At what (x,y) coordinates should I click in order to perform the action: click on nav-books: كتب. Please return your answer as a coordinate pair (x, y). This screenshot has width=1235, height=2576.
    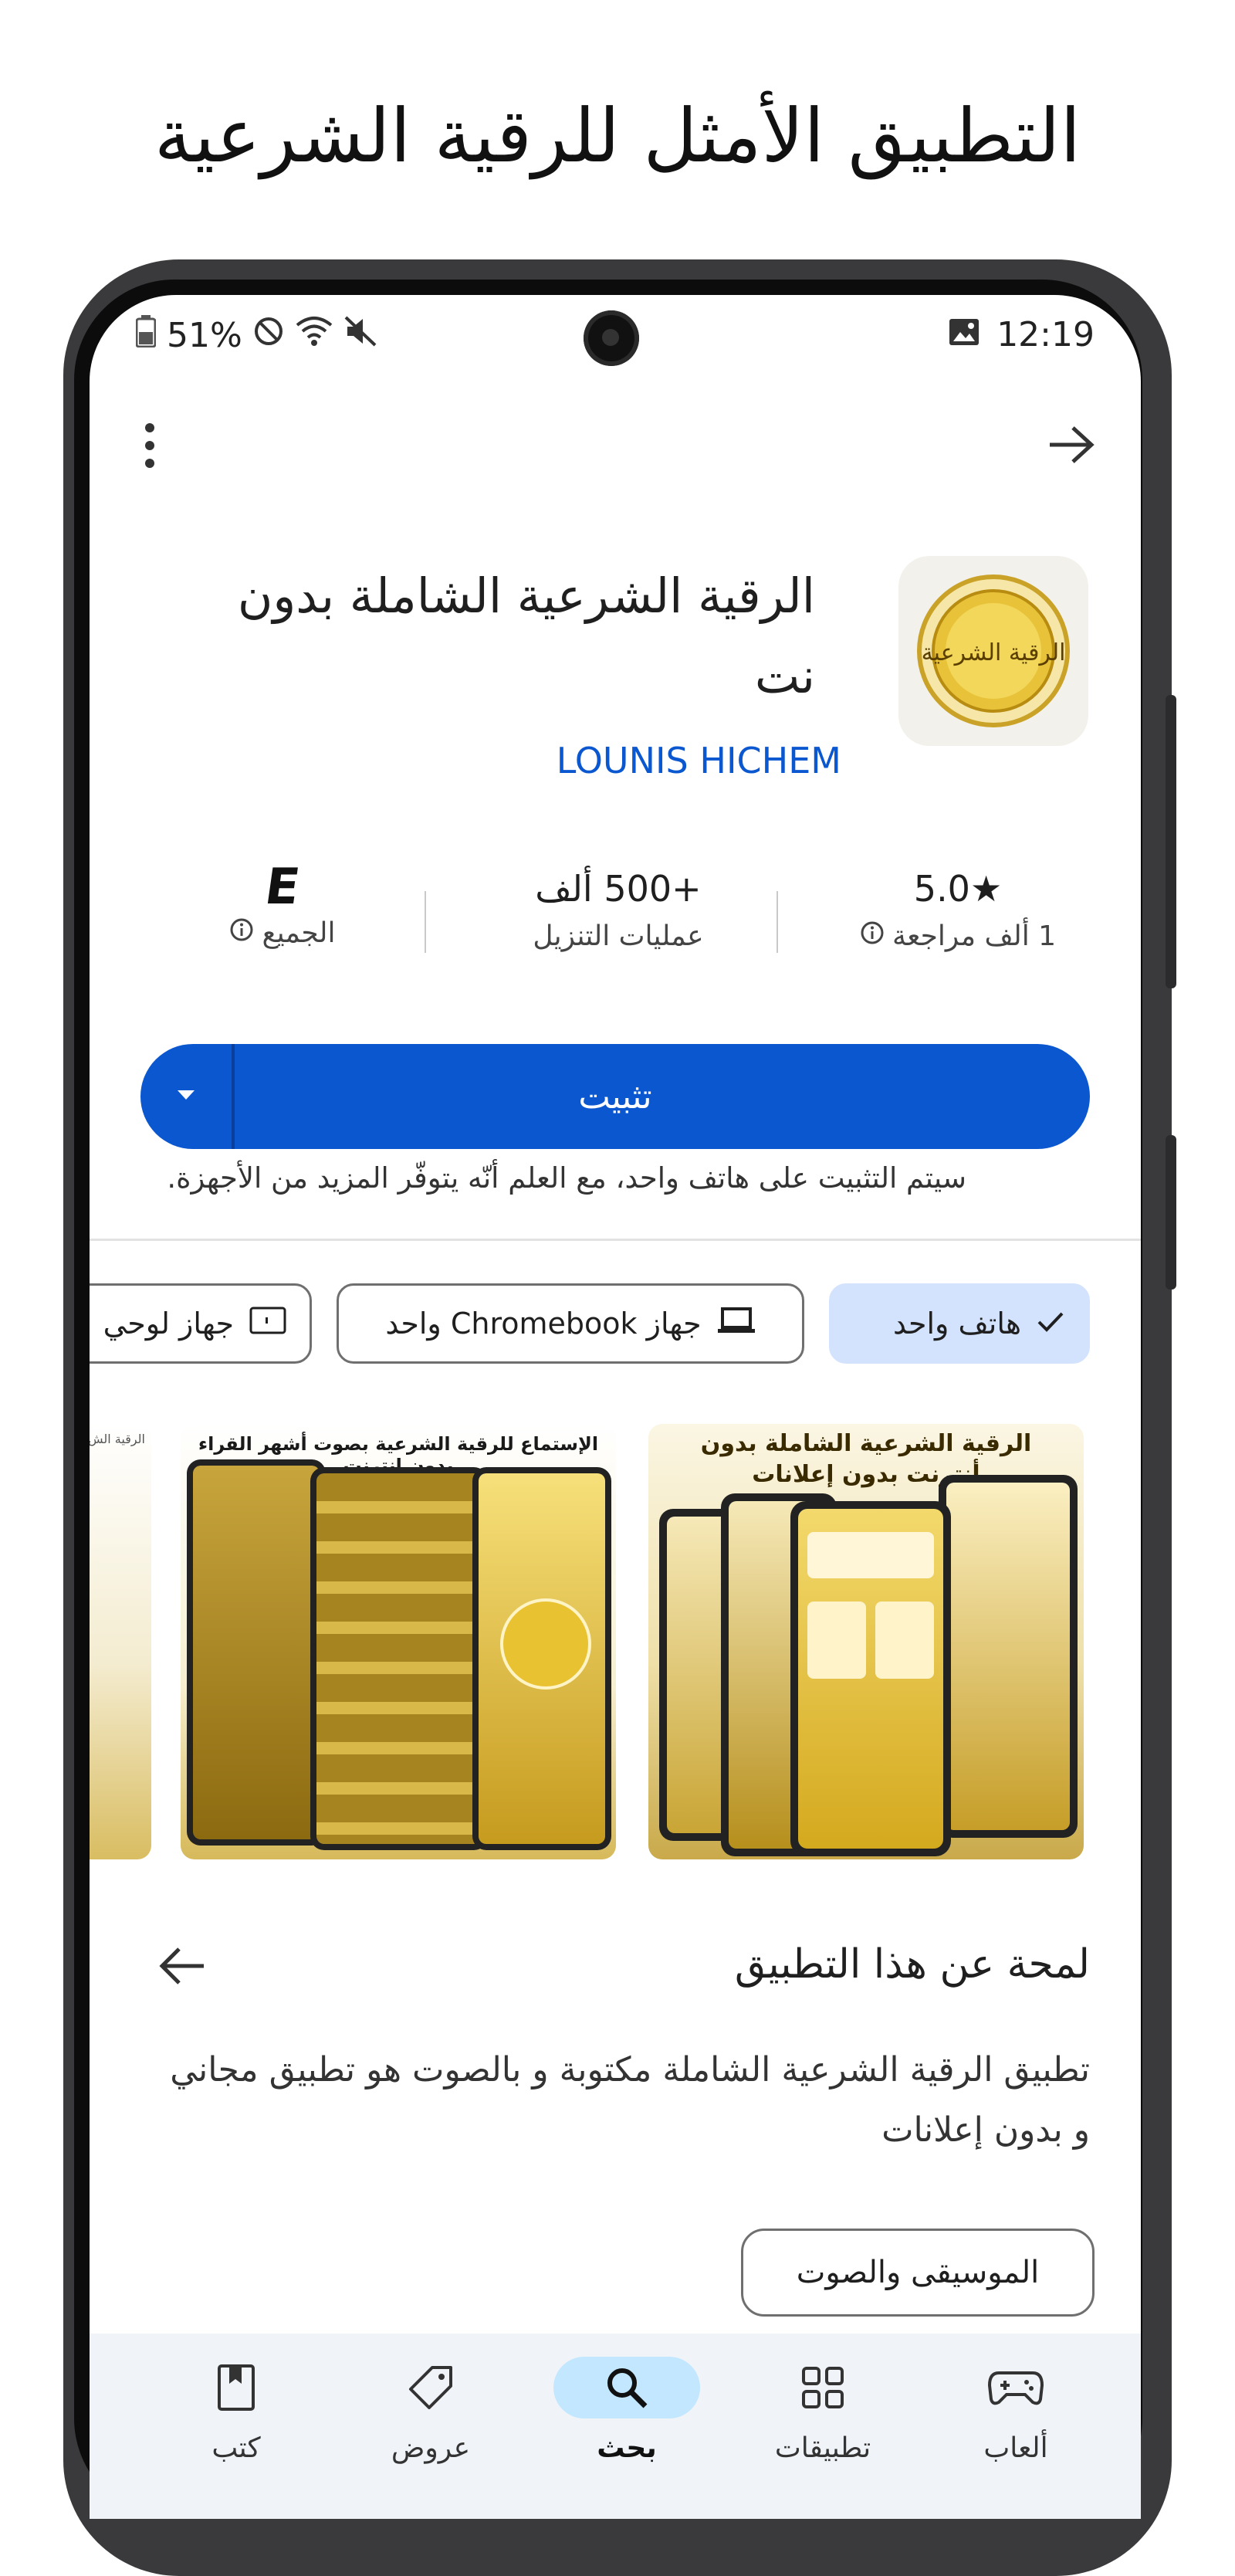
    Looking at the image, I should click on (236, 2410).